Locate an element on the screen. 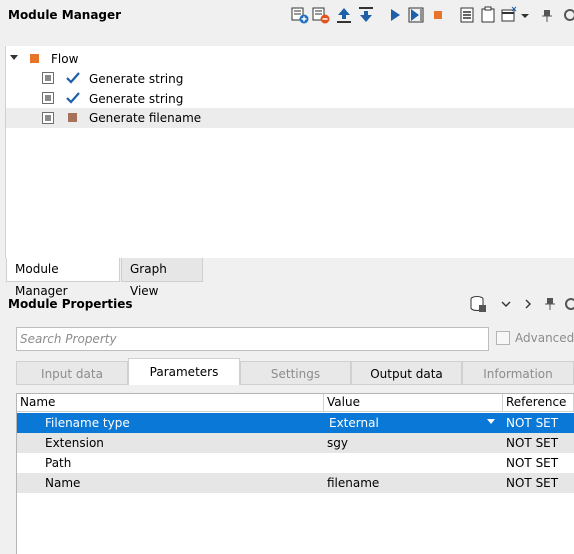  property-name: Path is located at coordinates (58, 463).